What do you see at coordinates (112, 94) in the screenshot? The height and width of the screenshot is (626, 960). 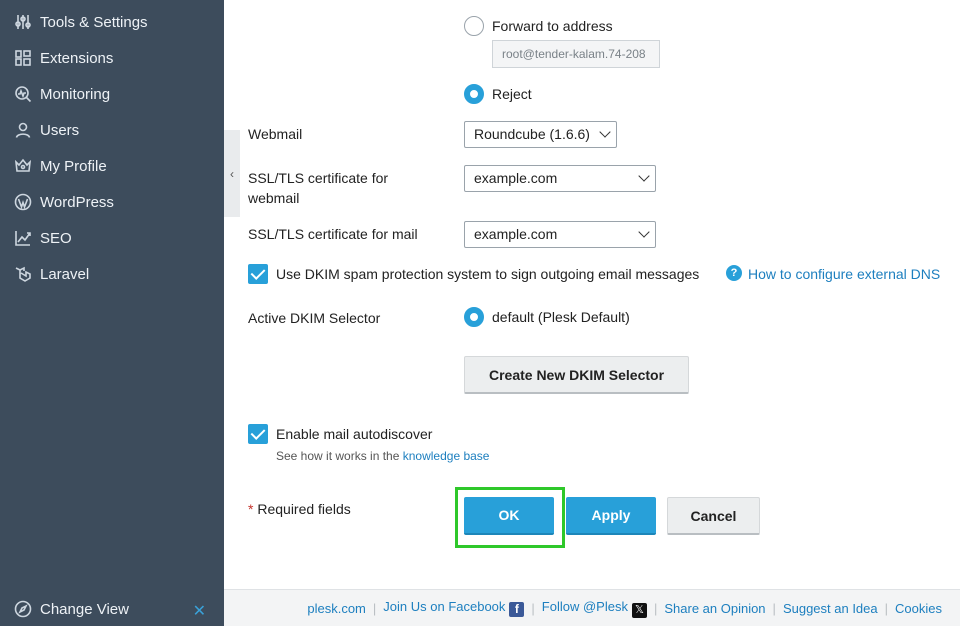 I see `sidebar-item-monitoring: Monitoring` at bounding box center [112, 94].